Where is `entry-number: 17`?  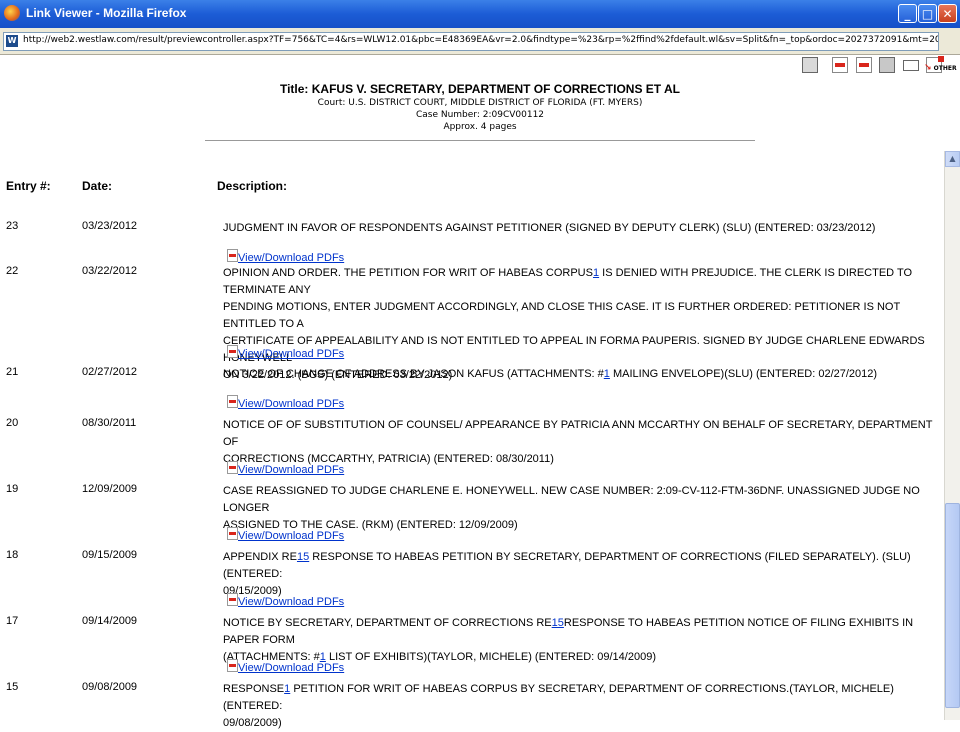
entry-number: 17 is located at coordinates (12, 621).